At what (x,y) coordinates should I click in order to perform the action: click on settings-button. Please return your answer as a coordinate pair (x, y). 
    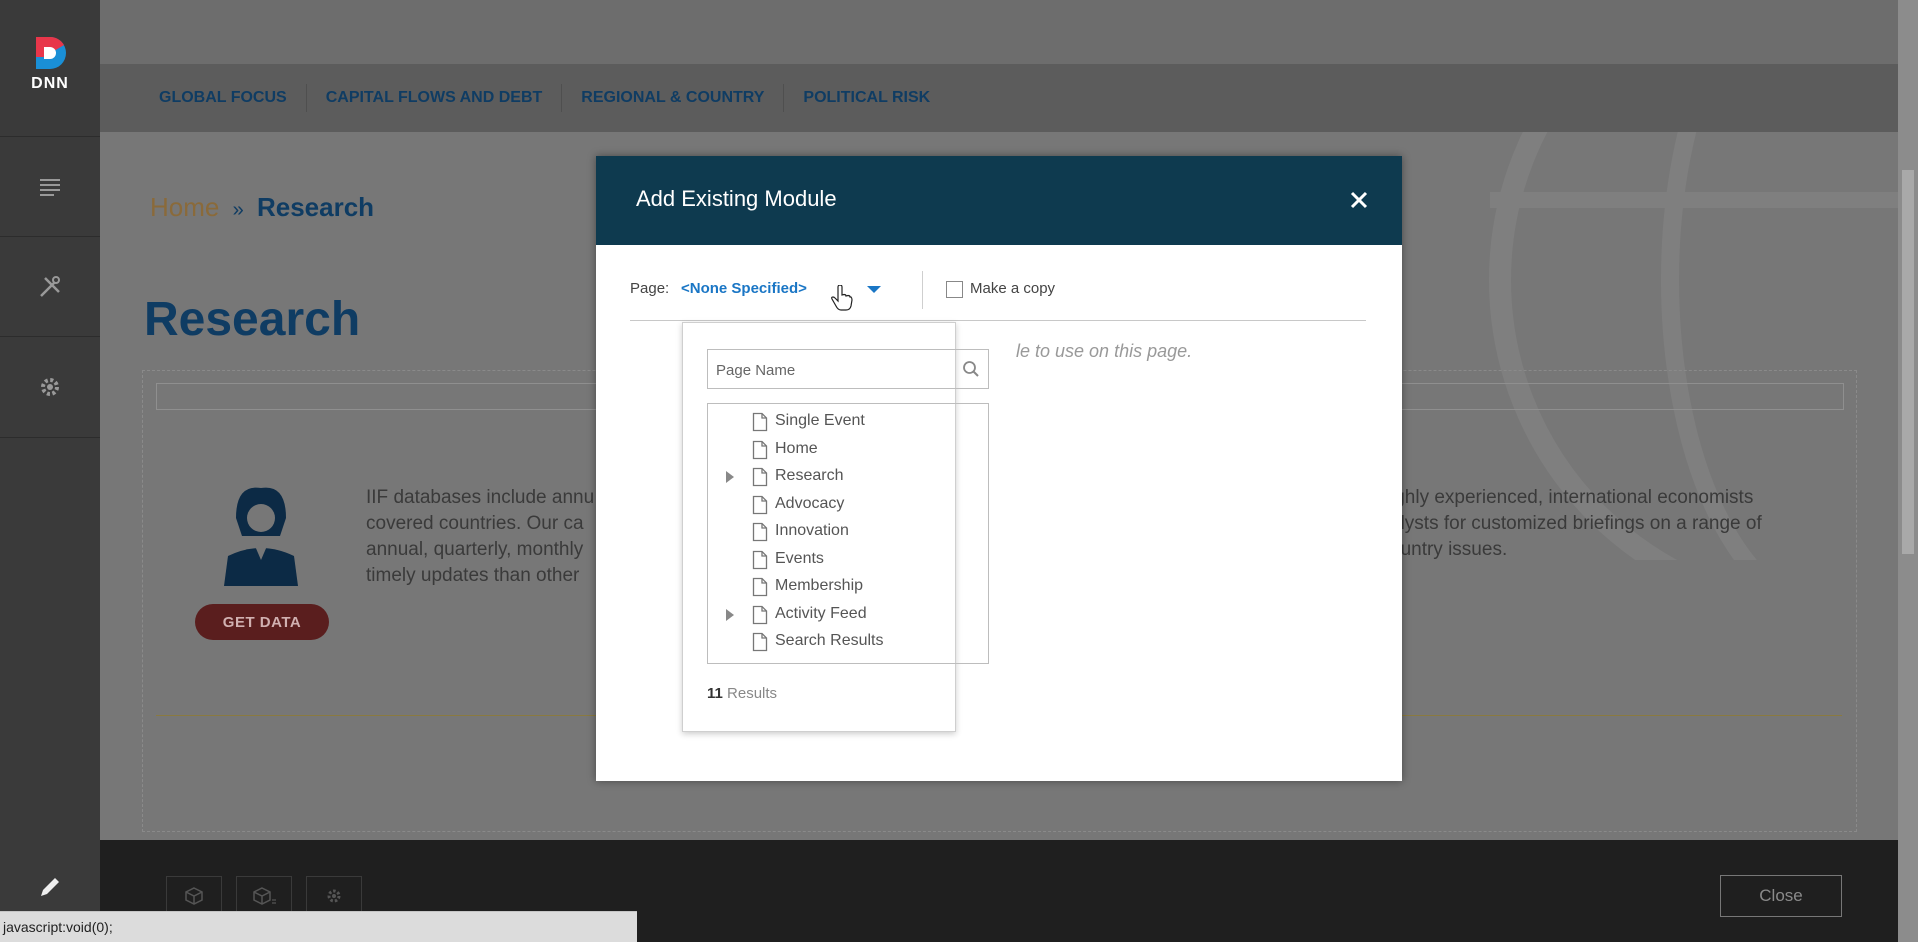
    Looking at the image, I should click on (50, 387).